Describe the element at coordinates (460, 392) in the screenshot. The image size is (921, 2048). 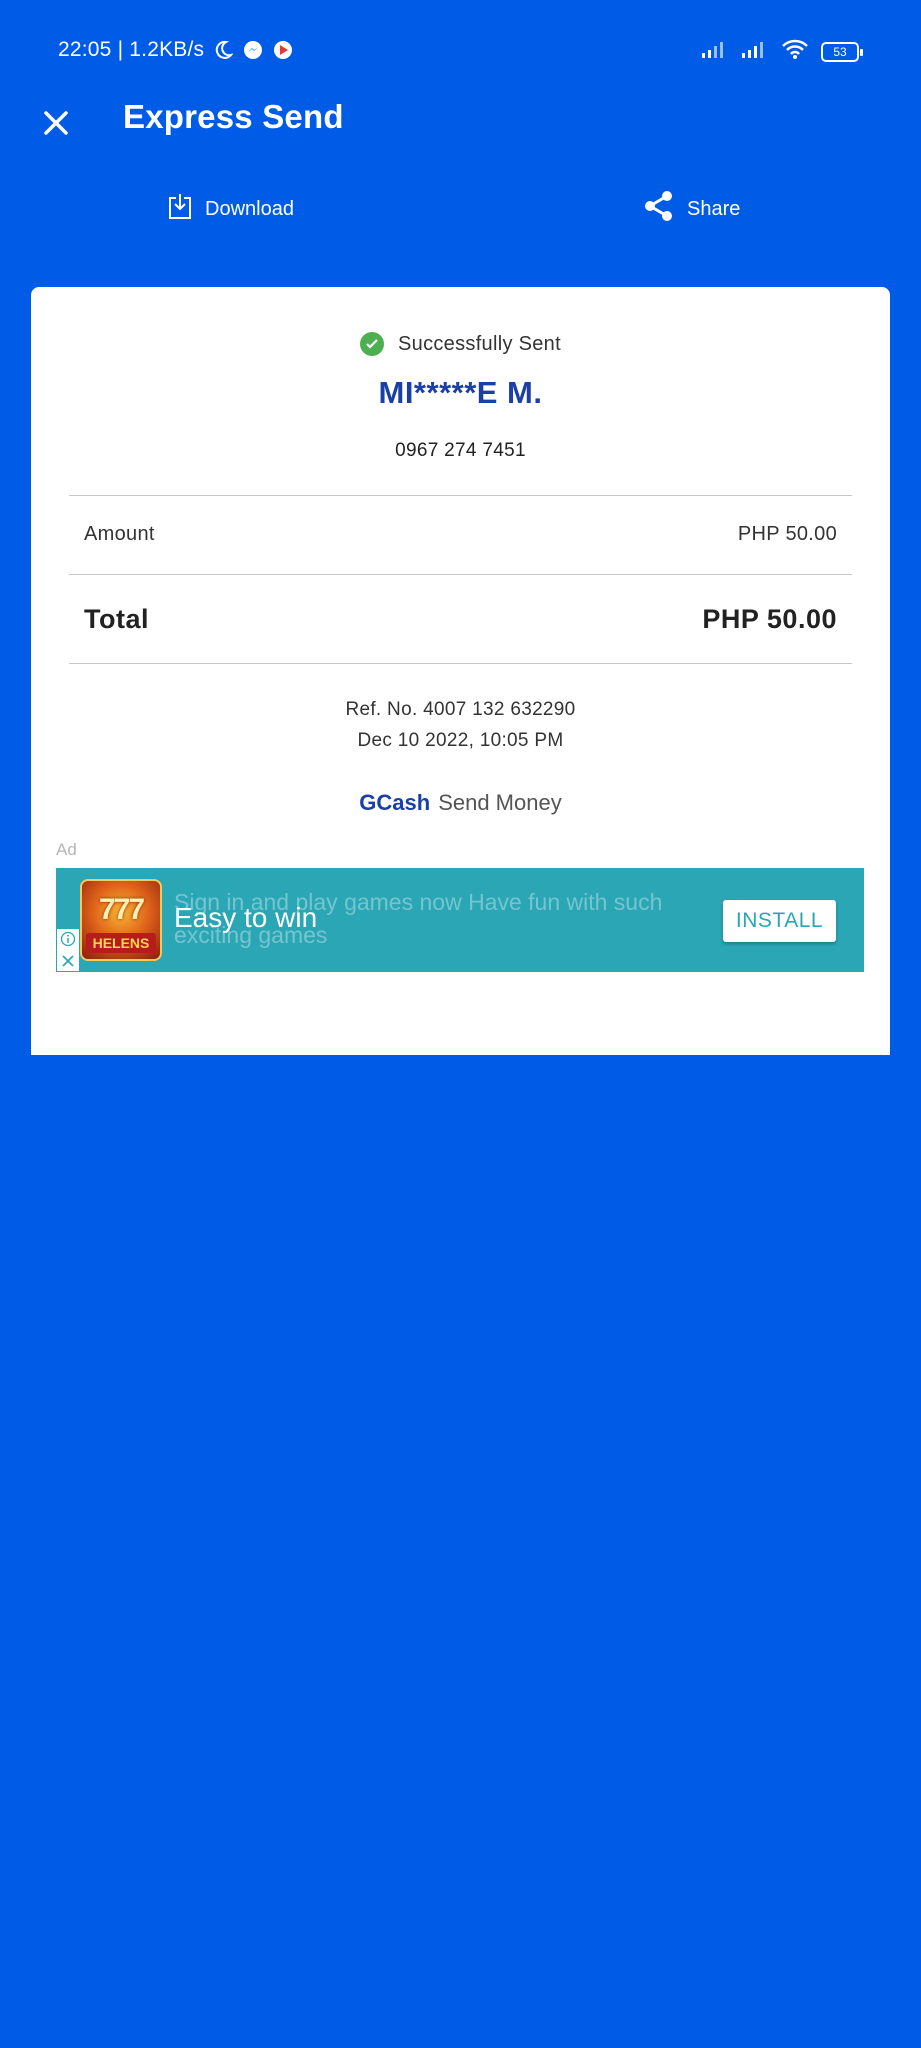
I see `recipient-name: MI*****E M.` at that location.